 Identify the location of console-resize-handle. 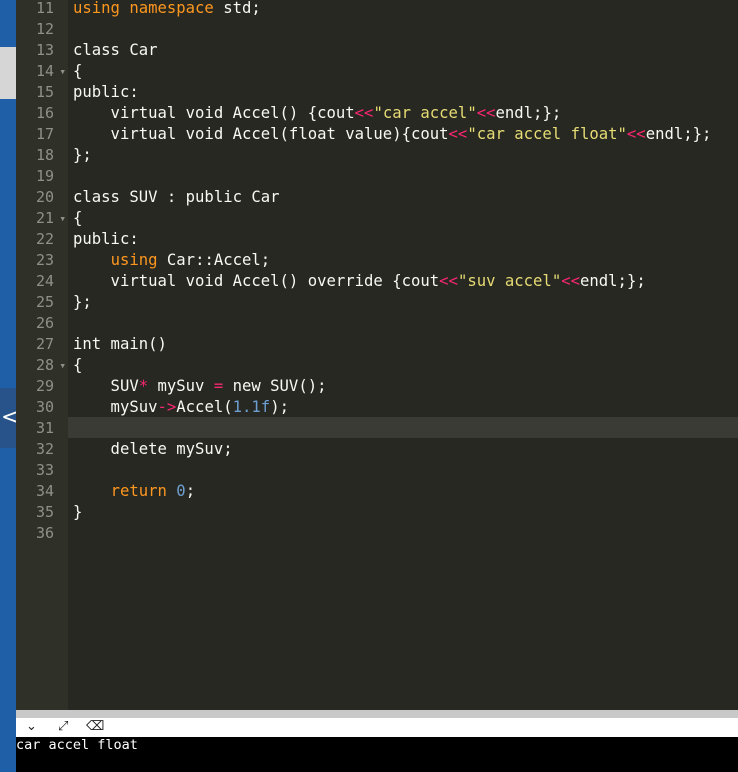
(377, 714).